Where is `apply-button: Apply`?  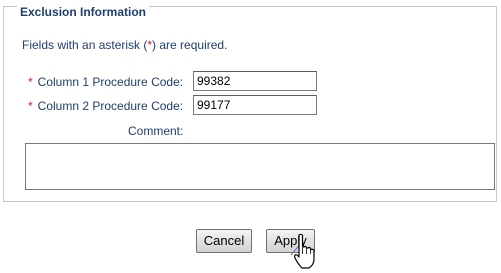 apply-button: Apply is located at coordinates (290, 241).